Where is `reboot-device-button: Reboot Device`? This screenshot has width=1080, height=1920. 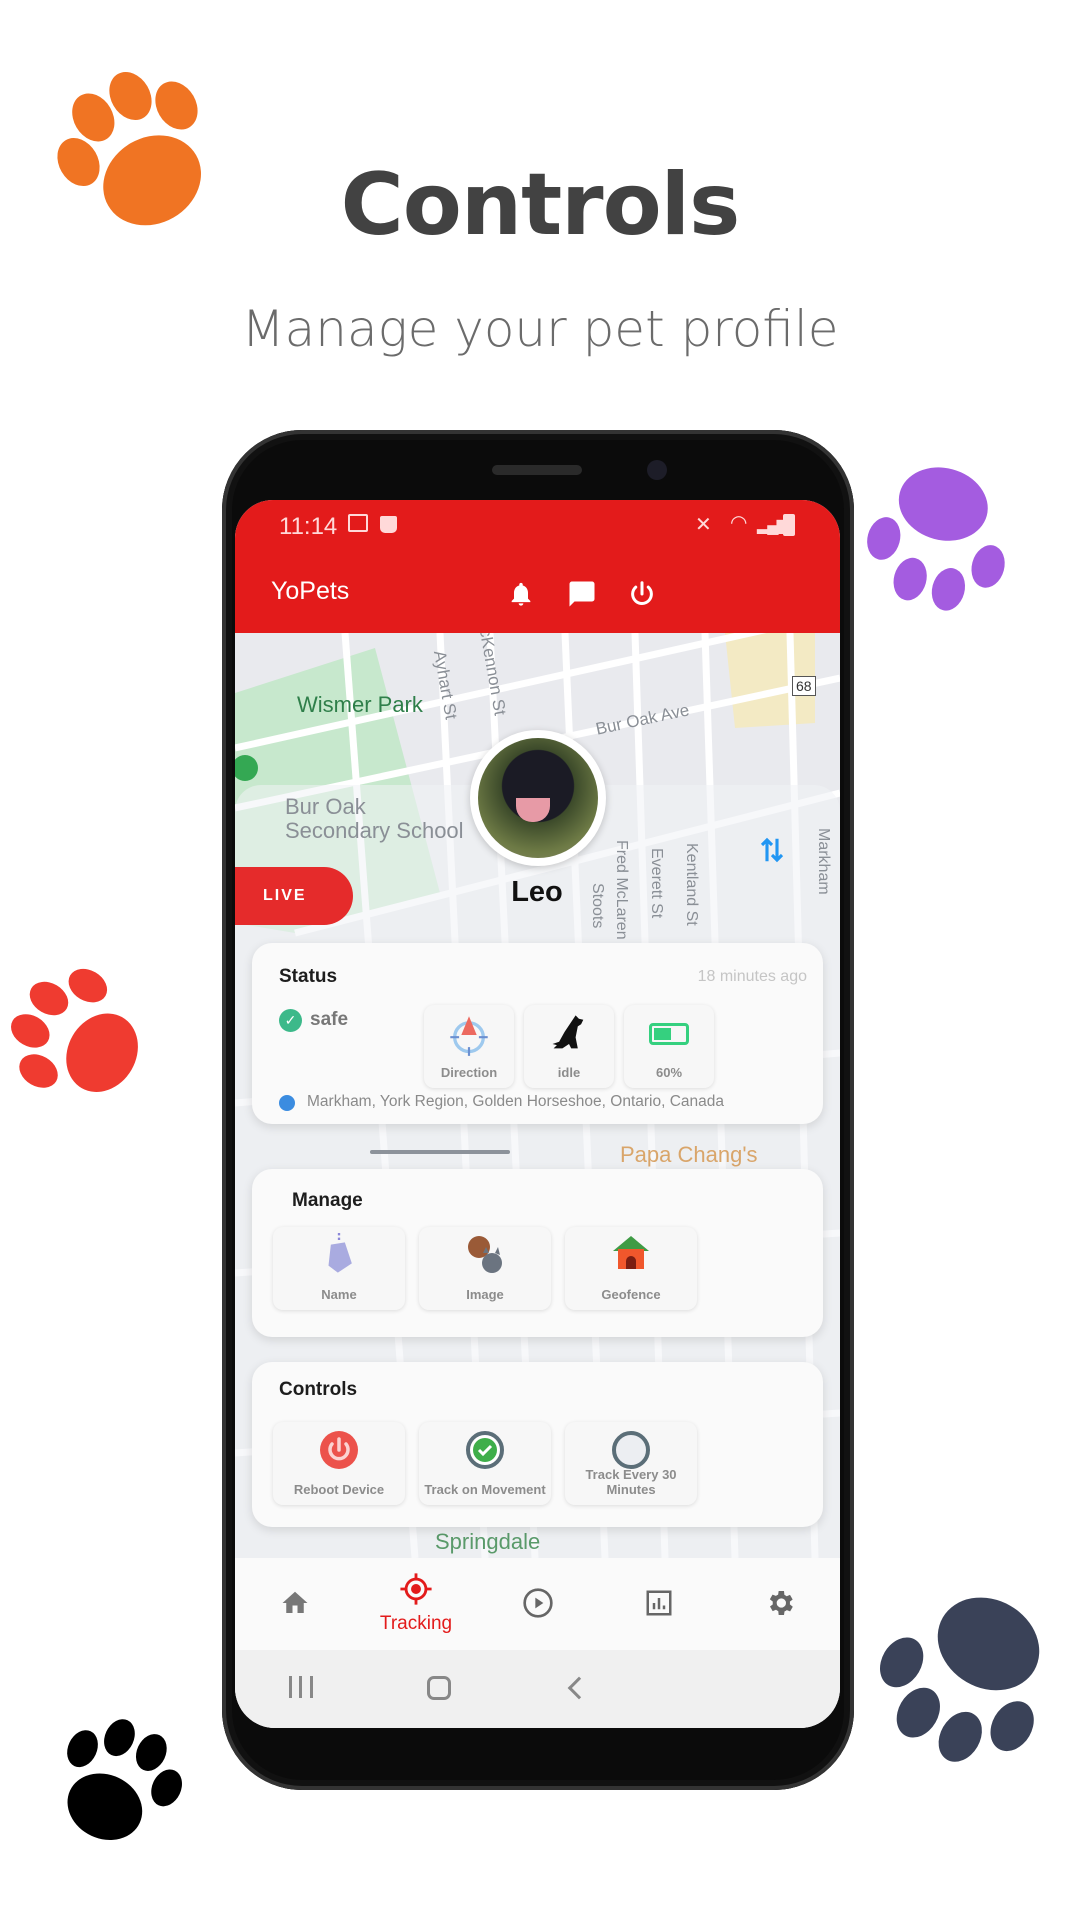 reboot-device-button: Reboot Device is located at coordinates (339, 1463).